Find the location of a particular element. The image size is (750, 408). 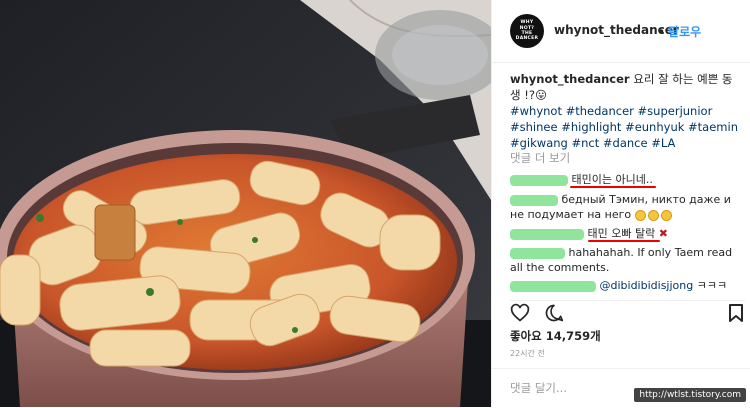

comment-text: ㅋㅋㅋ is located at coordinates (712, 285).